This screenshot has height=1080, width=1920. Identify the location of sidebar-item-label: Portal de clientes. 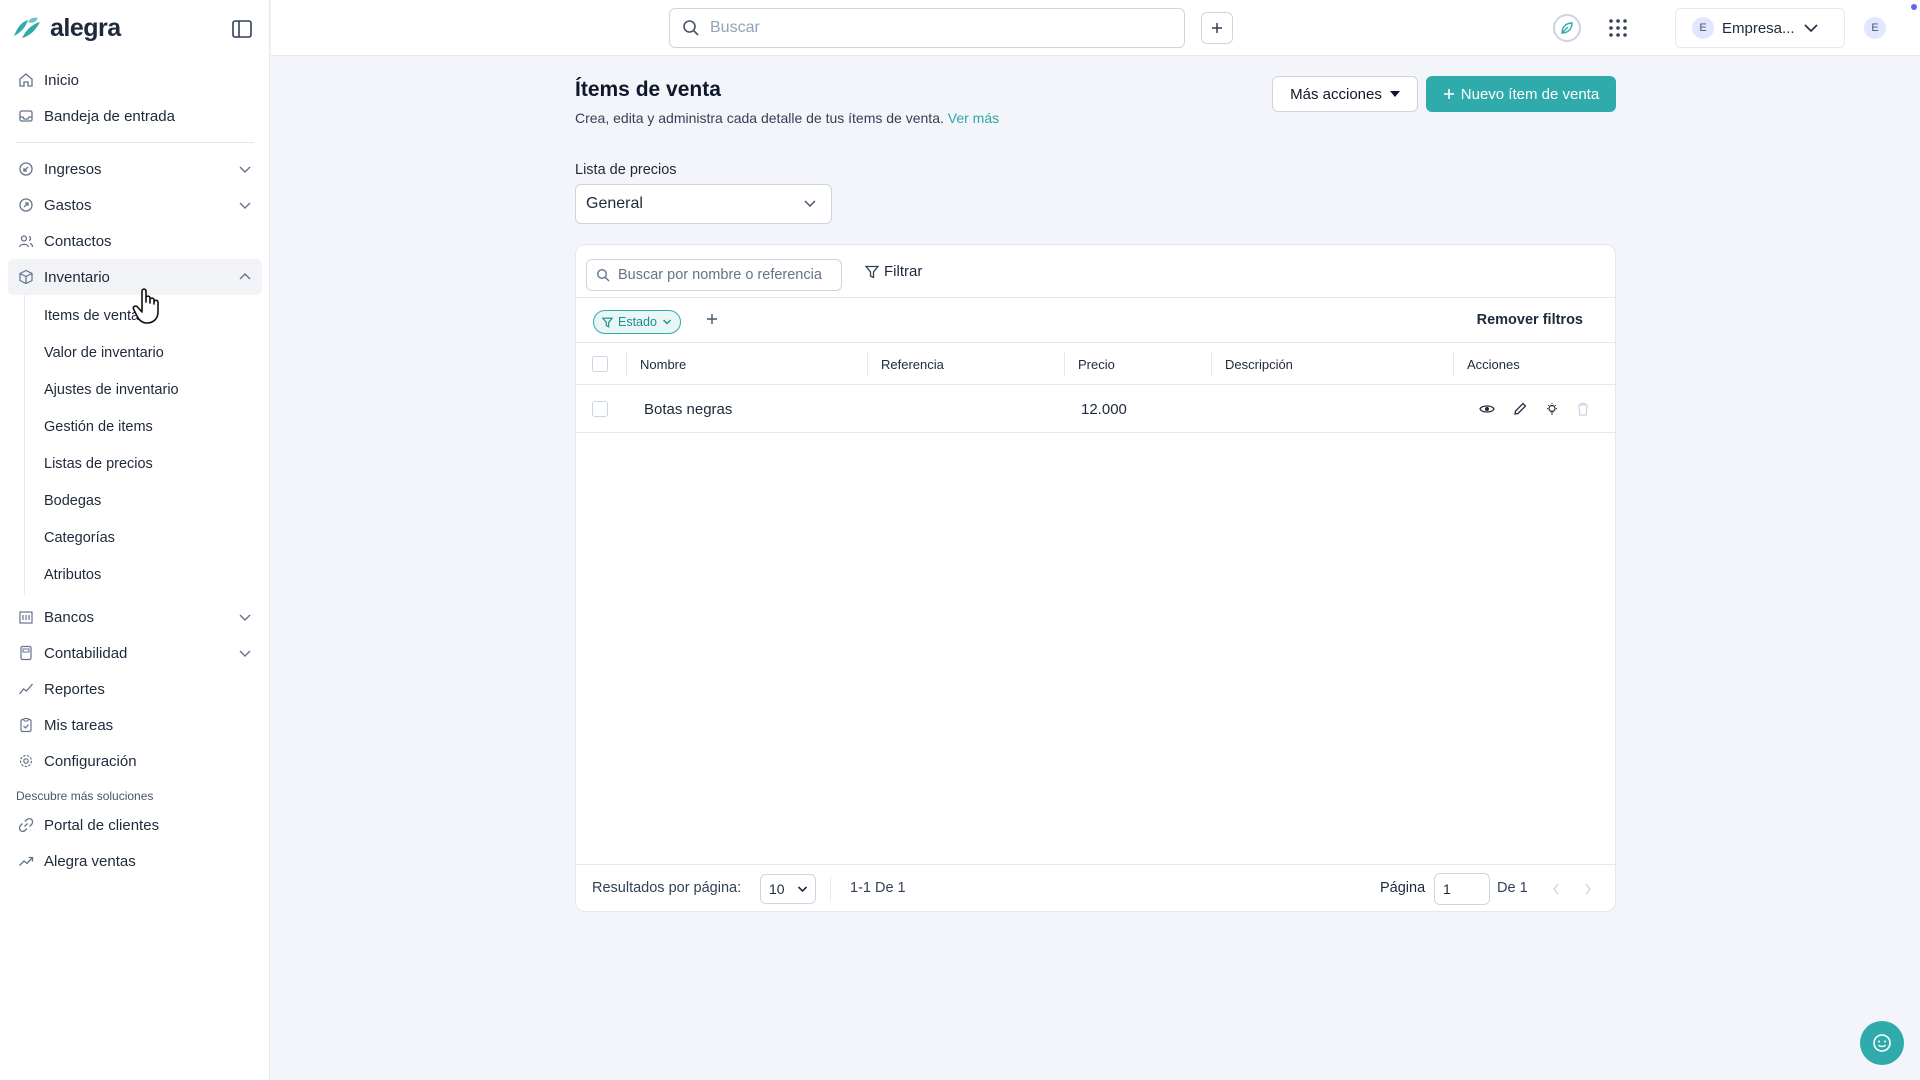
(102, 825).